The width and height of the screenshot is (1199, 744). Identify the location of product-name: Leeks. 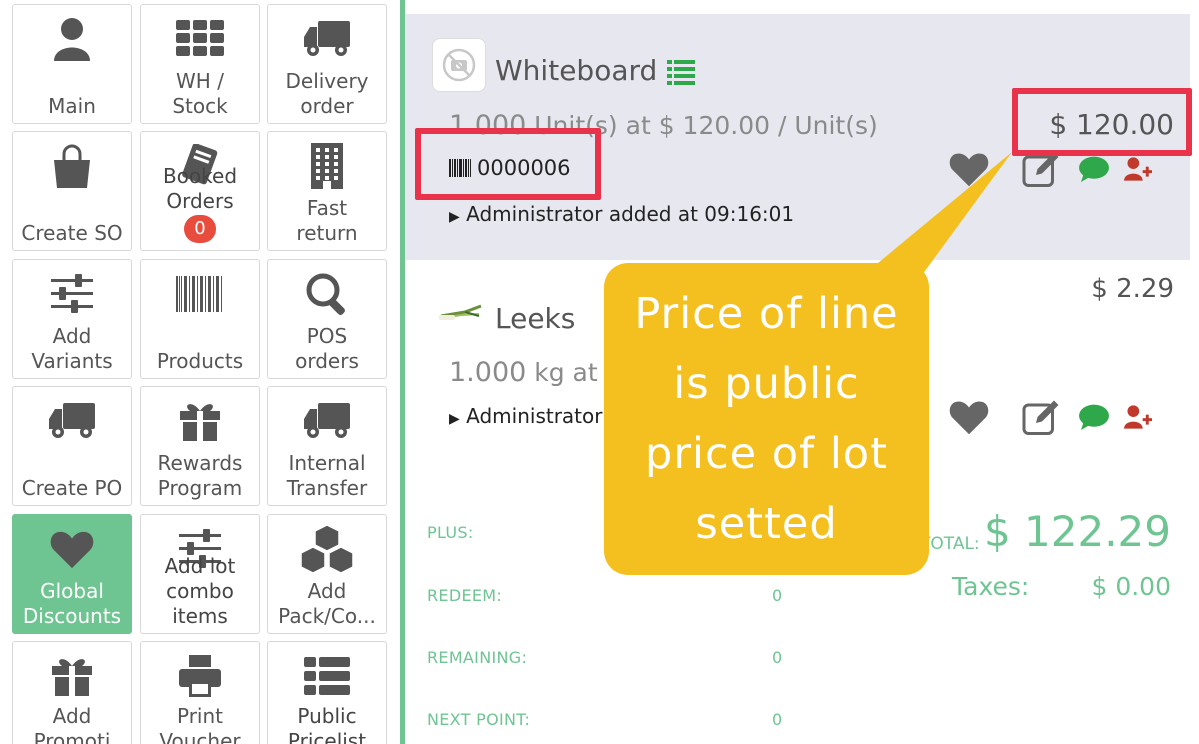
(535, 318).